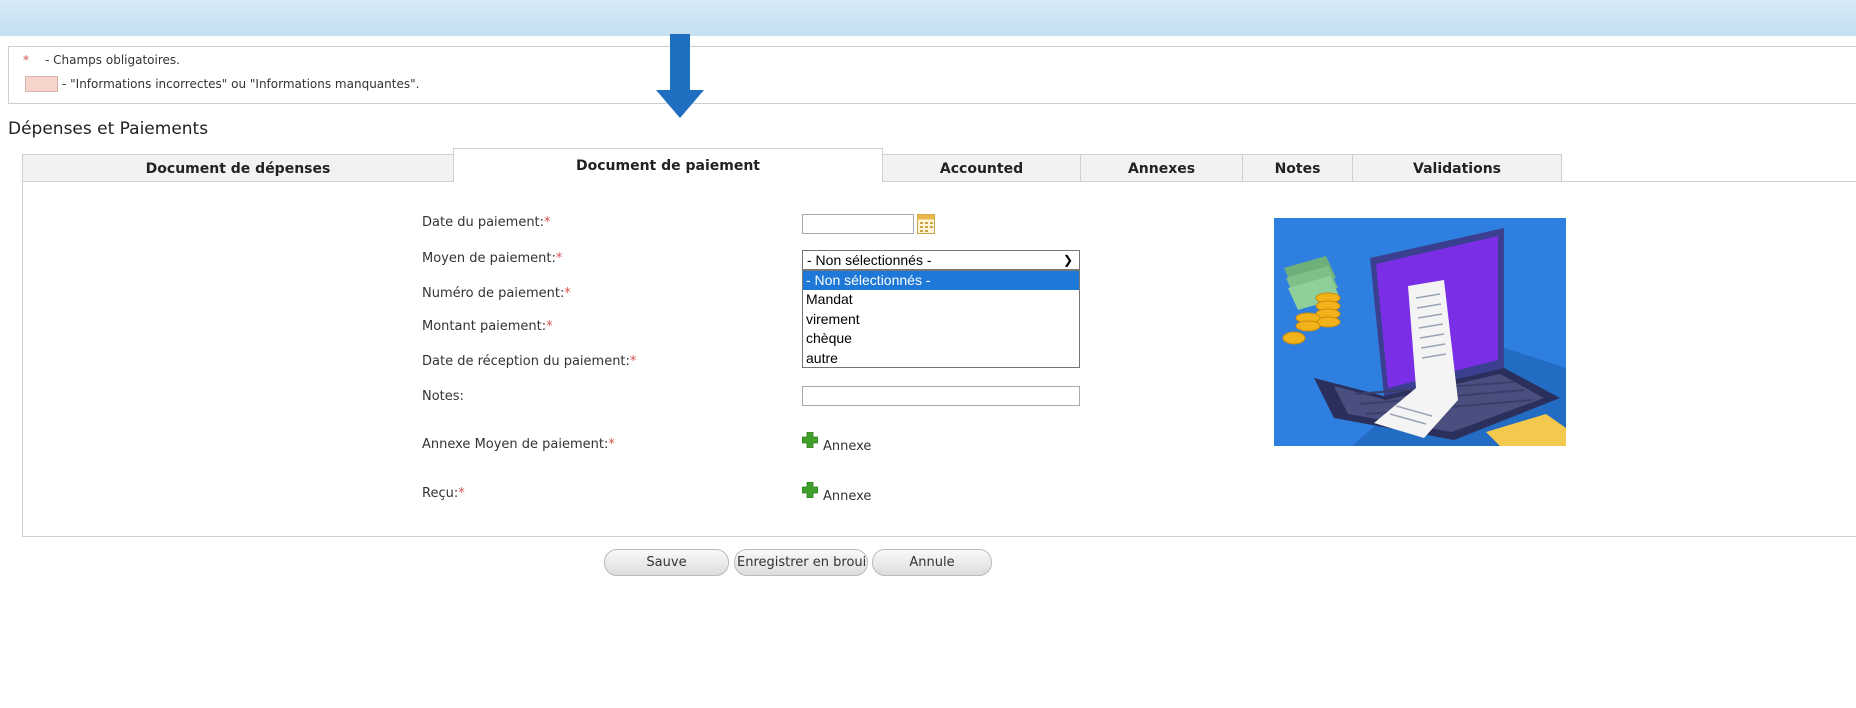  Describe the element at coordinates (869, 260) in the screenshot. I see `select-value: - Non sélectionnés -` at that location.